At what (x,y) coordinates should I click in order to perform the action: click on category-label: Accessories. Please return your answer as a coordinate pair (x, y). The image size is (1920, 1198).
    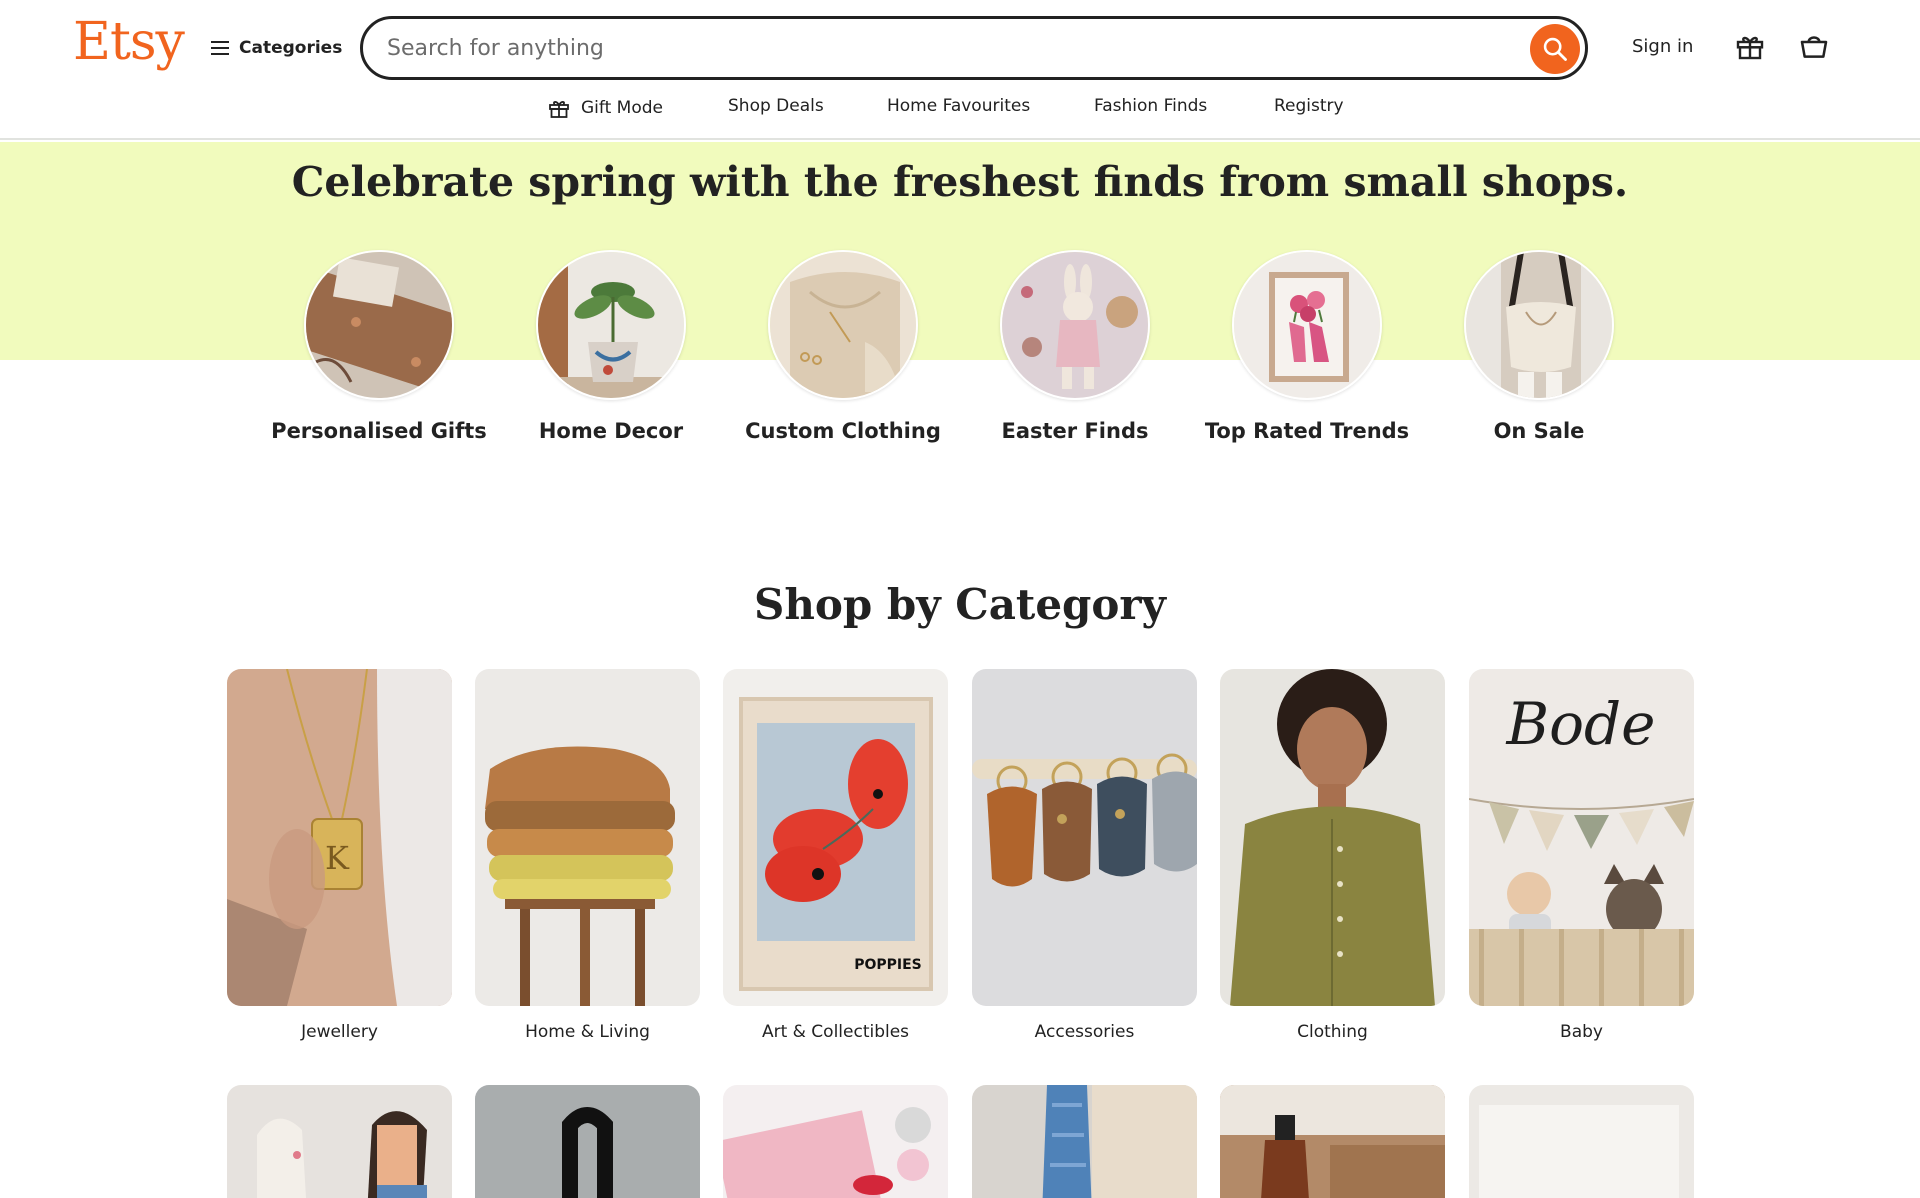
    Looking at the image, I should click on (1084, 1032).